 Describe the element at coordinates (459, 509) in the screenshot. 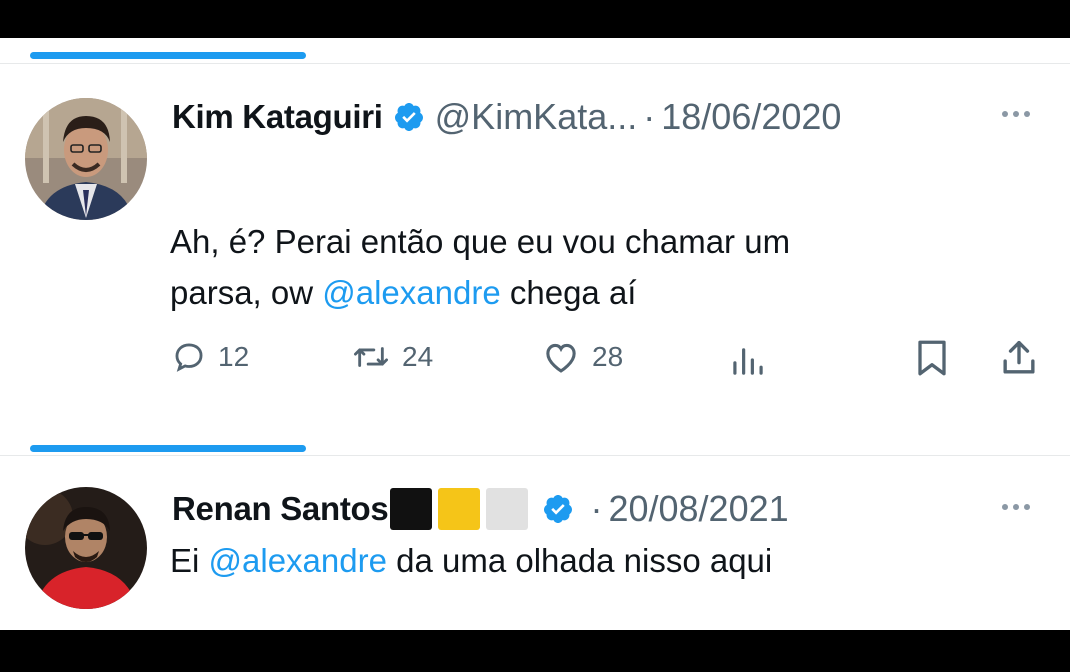

I see `yellow-square-emoji` at that location.